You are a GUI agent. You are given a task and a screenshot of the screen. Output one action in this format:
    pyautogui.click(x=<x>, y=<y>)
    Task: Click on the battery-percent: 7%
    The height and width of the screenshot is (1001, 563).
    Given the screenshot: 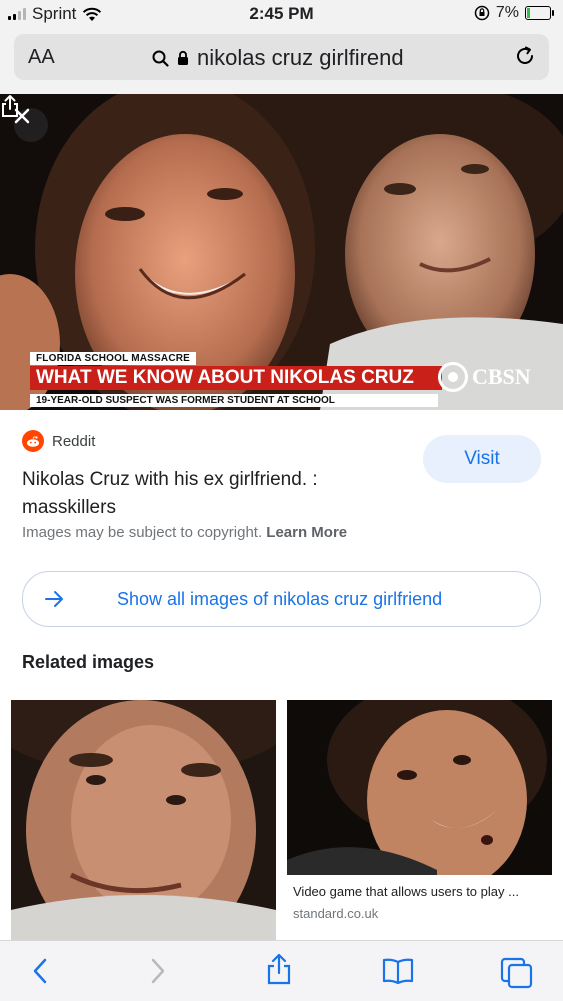 What is the action you would take?
    pyautogui.click(x=507, y=12)
    